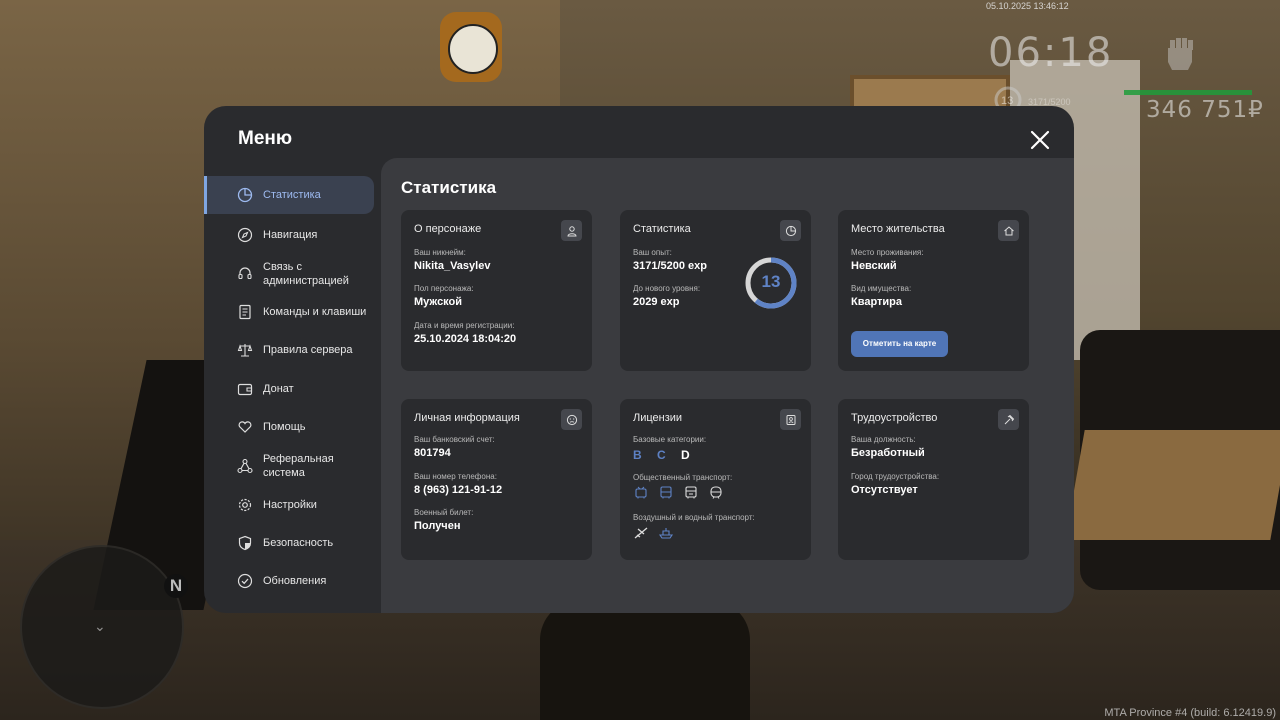 The width and height of the screenshot is (1280, 720). What do you see at coordinates (289, 389) in the screenshot?
I see `sidebar-item-donate: Донат` at bounding box center [289, 389].